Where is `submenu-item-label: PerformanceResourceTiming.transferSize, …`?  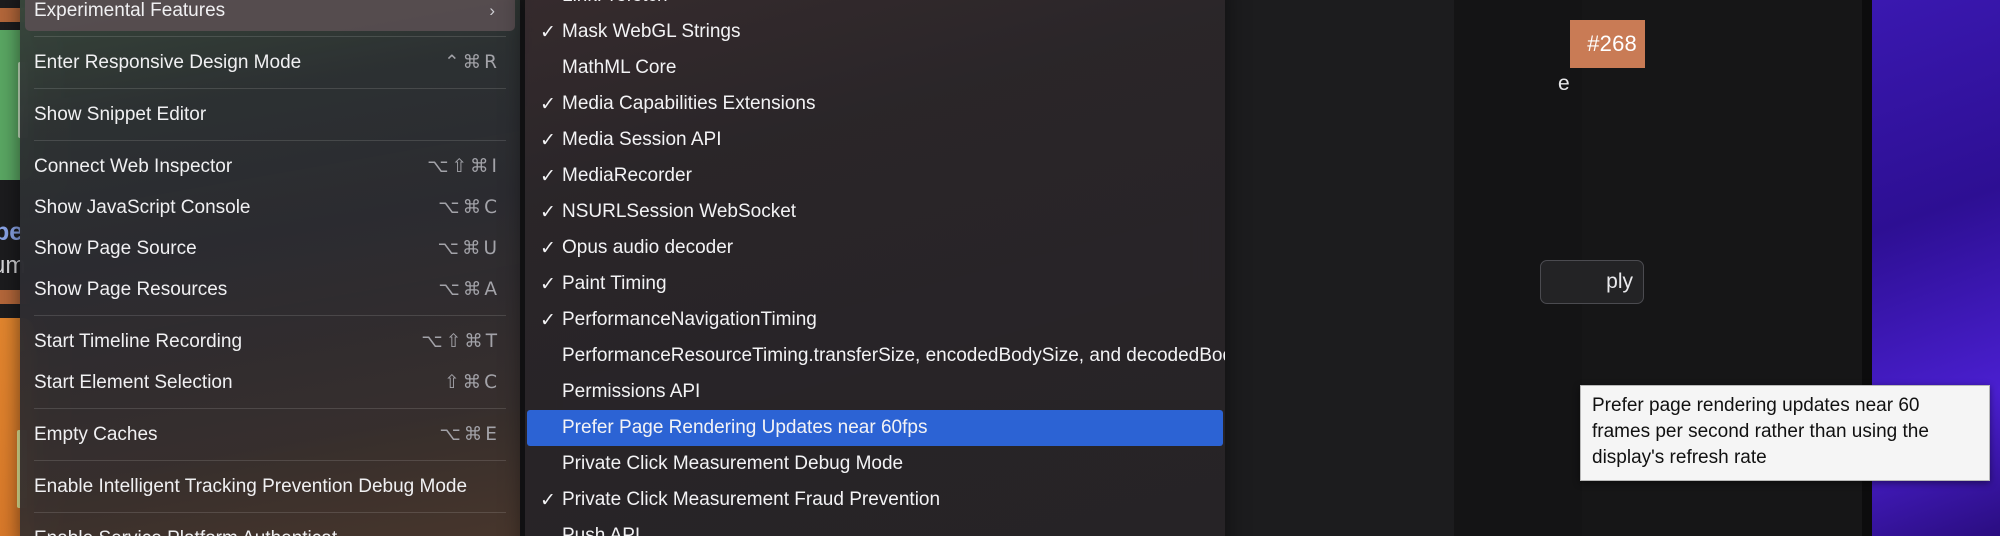
submenu-item-label: PerformanceResourceTiming.transferSize, … is located at coordinates (893, 355).